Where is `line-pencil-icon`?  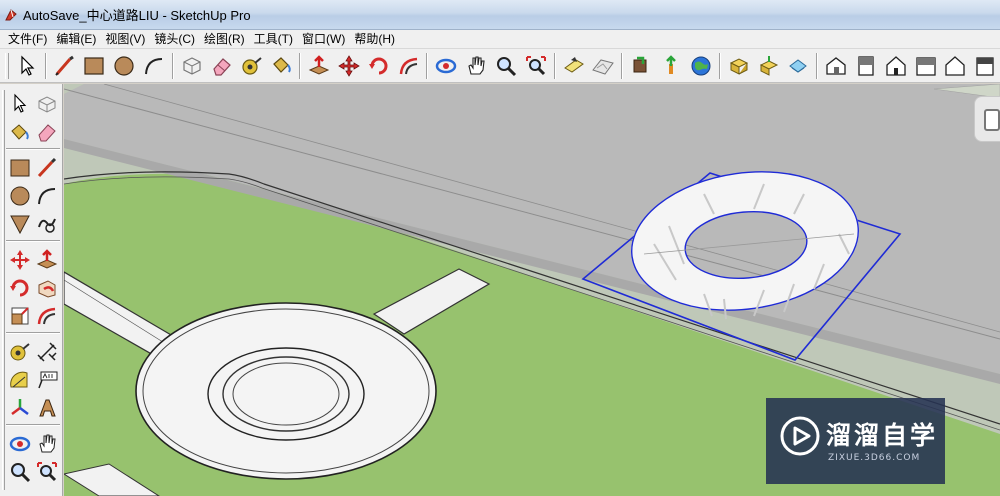
line-pencil-icon is located at coordinates (47, 167).